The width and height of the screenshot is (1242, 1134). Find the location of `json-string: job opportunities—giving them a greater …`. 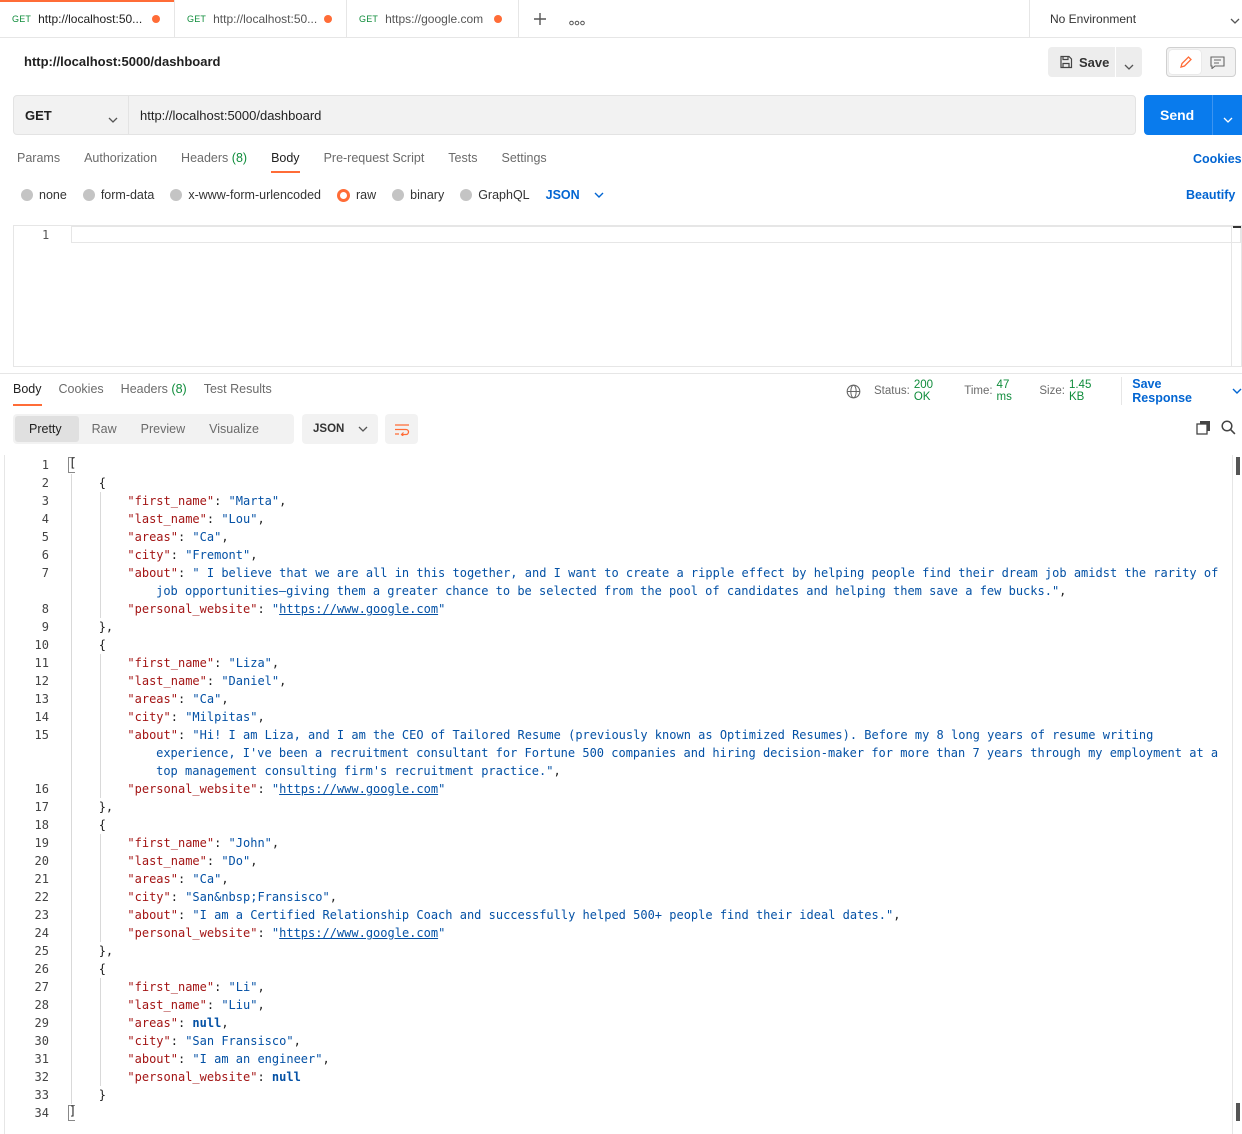

json-string: job opportunities—giving them a greater … is located at coordinates (608, 591).